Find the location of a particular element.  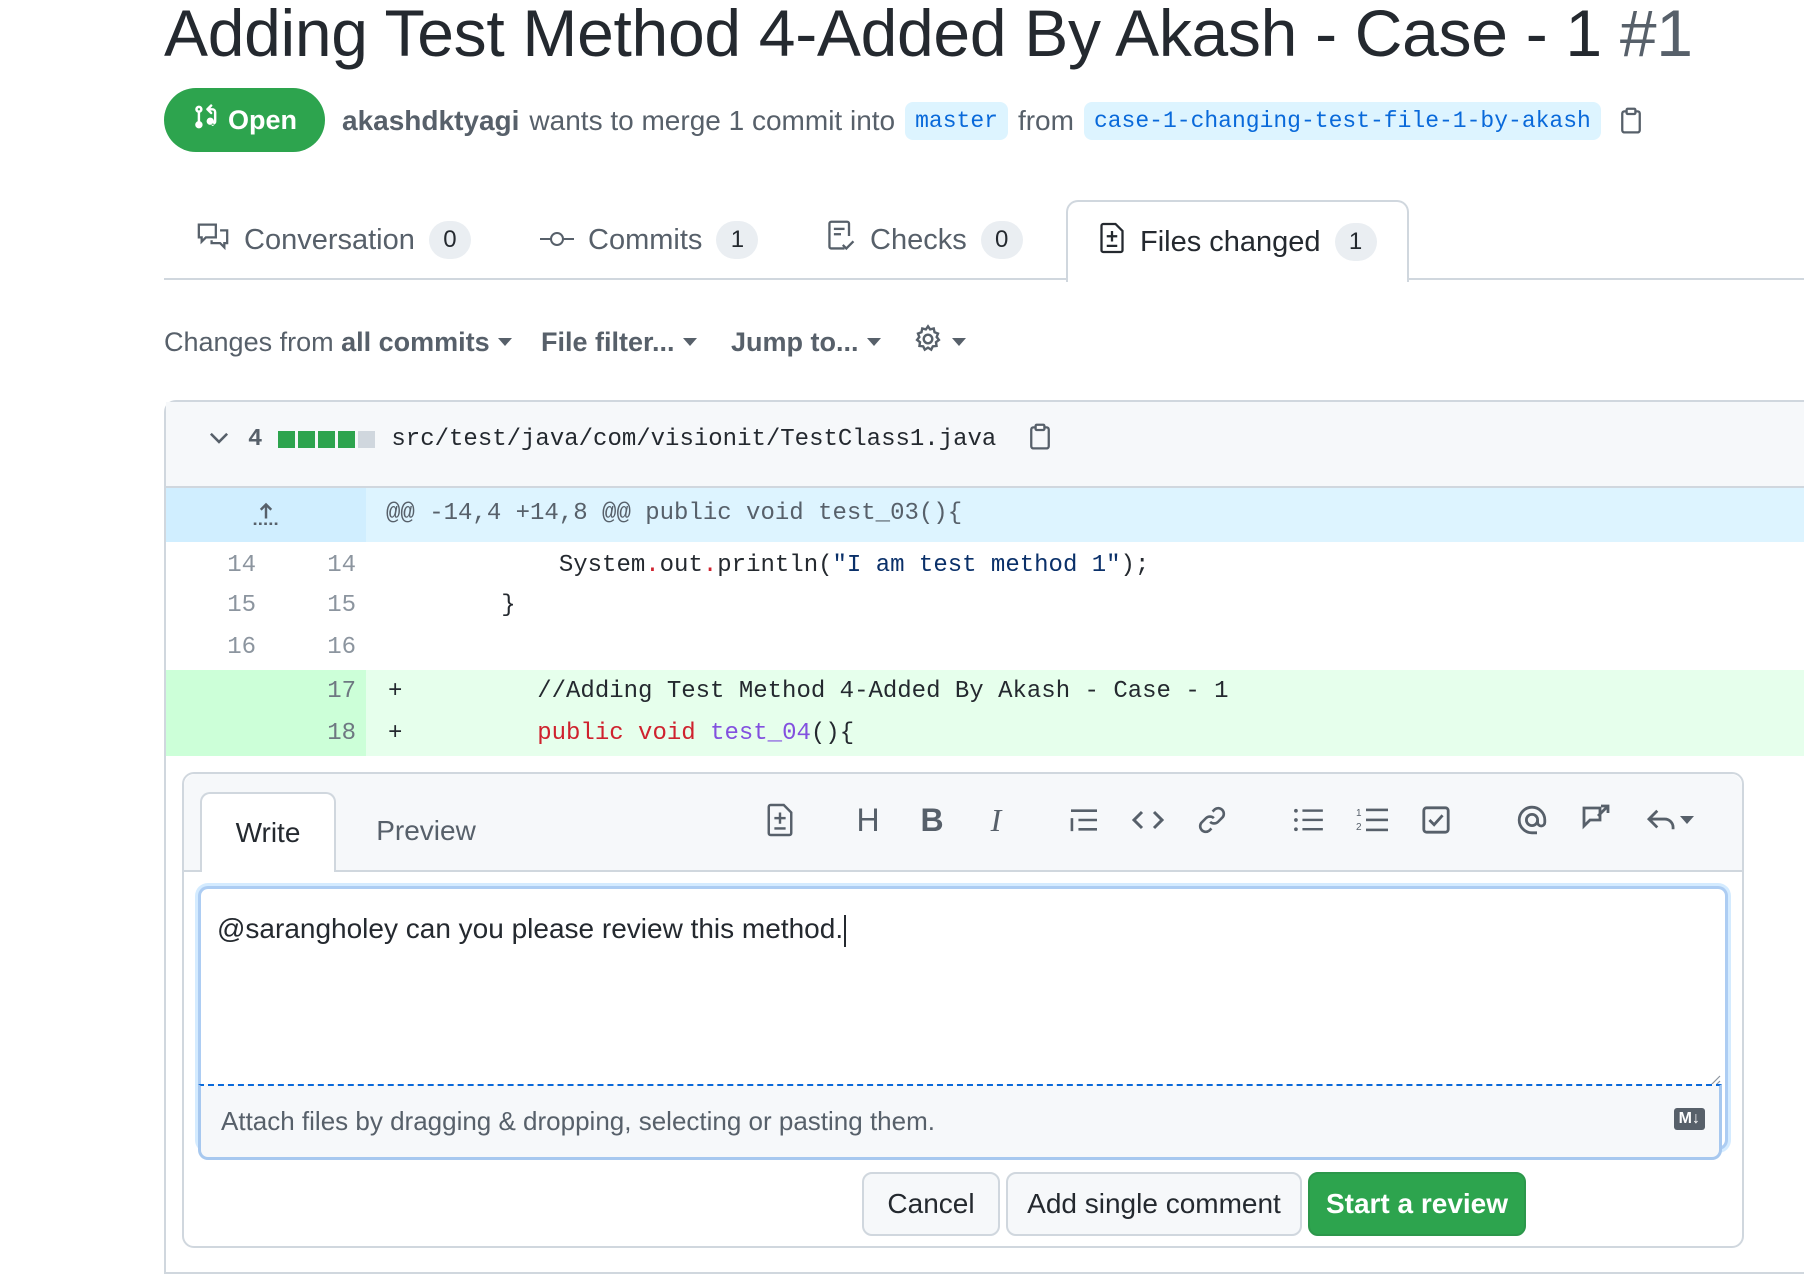

hunk-text: @@ -14,4 +14,8 @@ public void test_03(){ is located at coordinates (674, 513).